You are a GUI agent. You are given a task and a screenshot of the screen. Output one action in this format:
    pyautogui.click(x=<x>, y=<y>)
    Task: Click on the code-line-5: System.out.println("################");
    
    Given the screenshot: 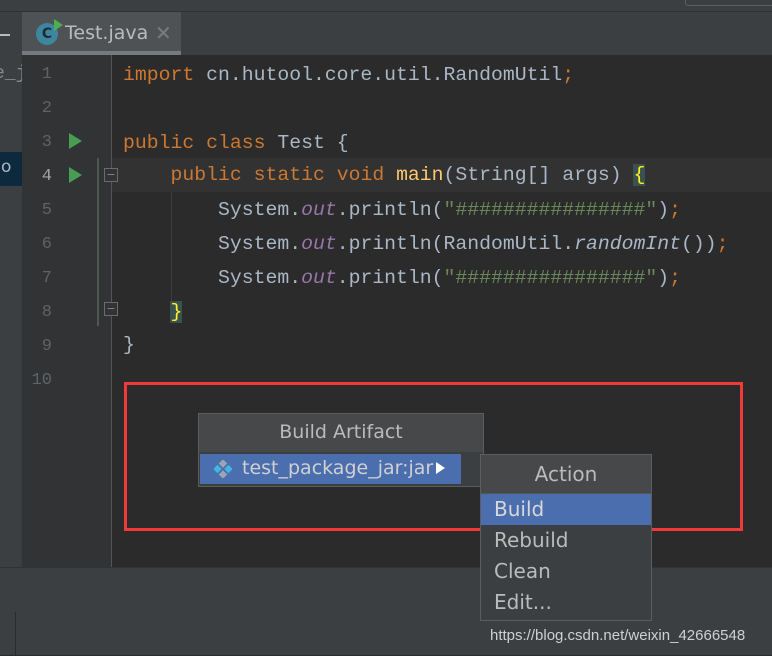 What is the action you would take?
    pyautogui.click(x=402, y=210)
    